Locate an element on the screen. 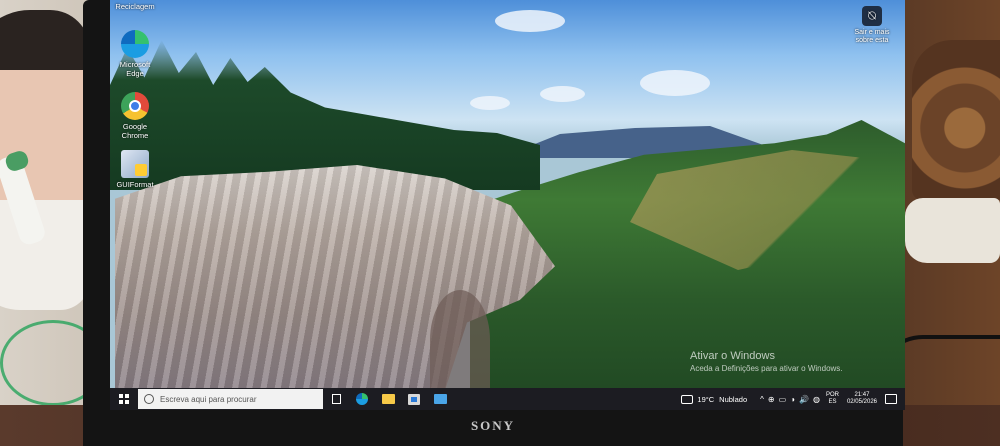 This screenshot has height=446, width=1000. desktop-icon-label: GUIFormat is located at coordinates (135, 184).